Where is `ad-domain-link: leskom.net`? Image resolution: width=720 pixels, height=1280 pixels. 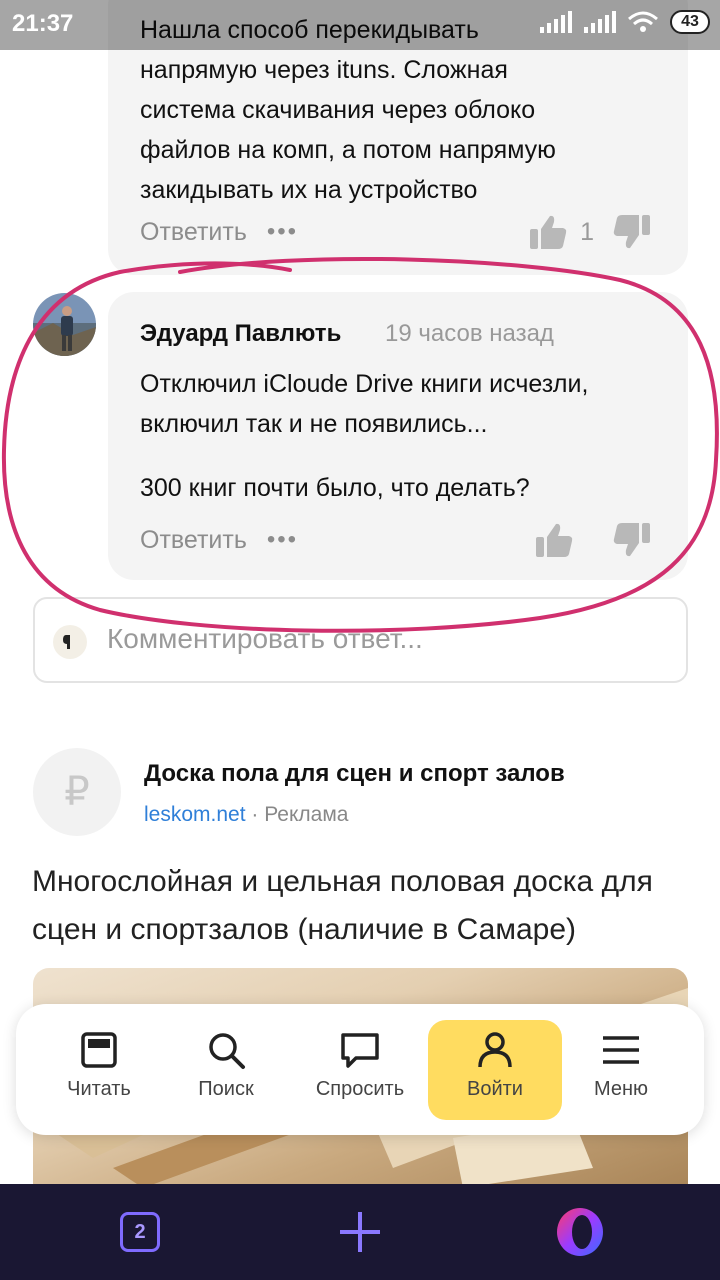 ad-domain-link: leskom.net is located at coordinates (195, 814).